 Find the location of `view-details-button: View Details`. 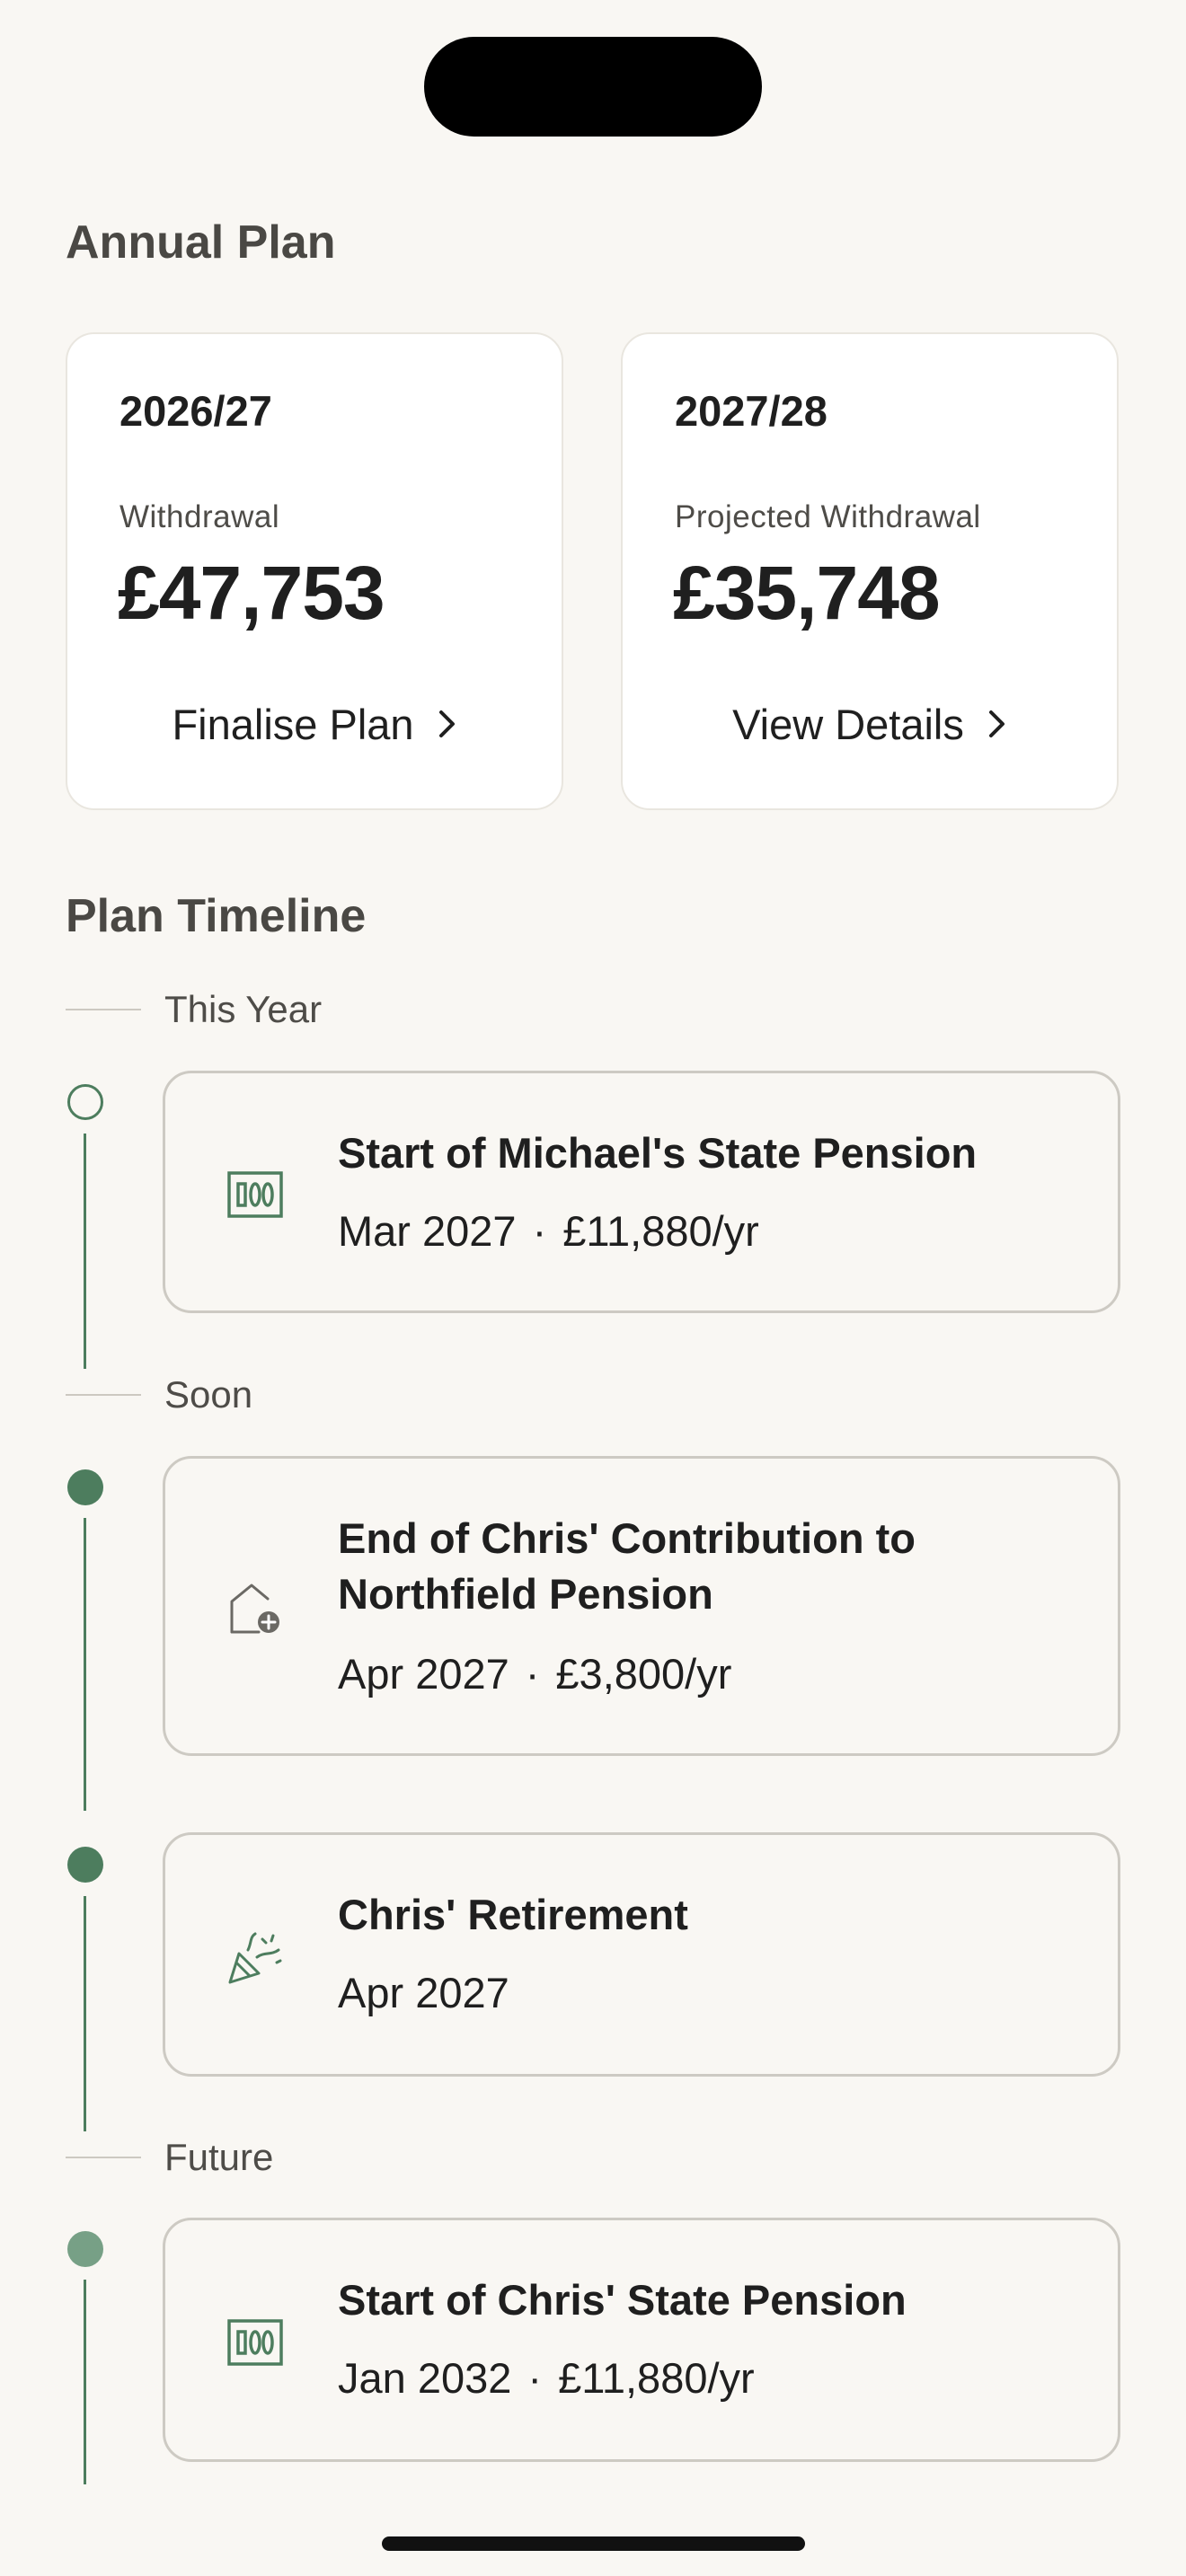

view-details-button: View Details is located at coordinates (870, 724).